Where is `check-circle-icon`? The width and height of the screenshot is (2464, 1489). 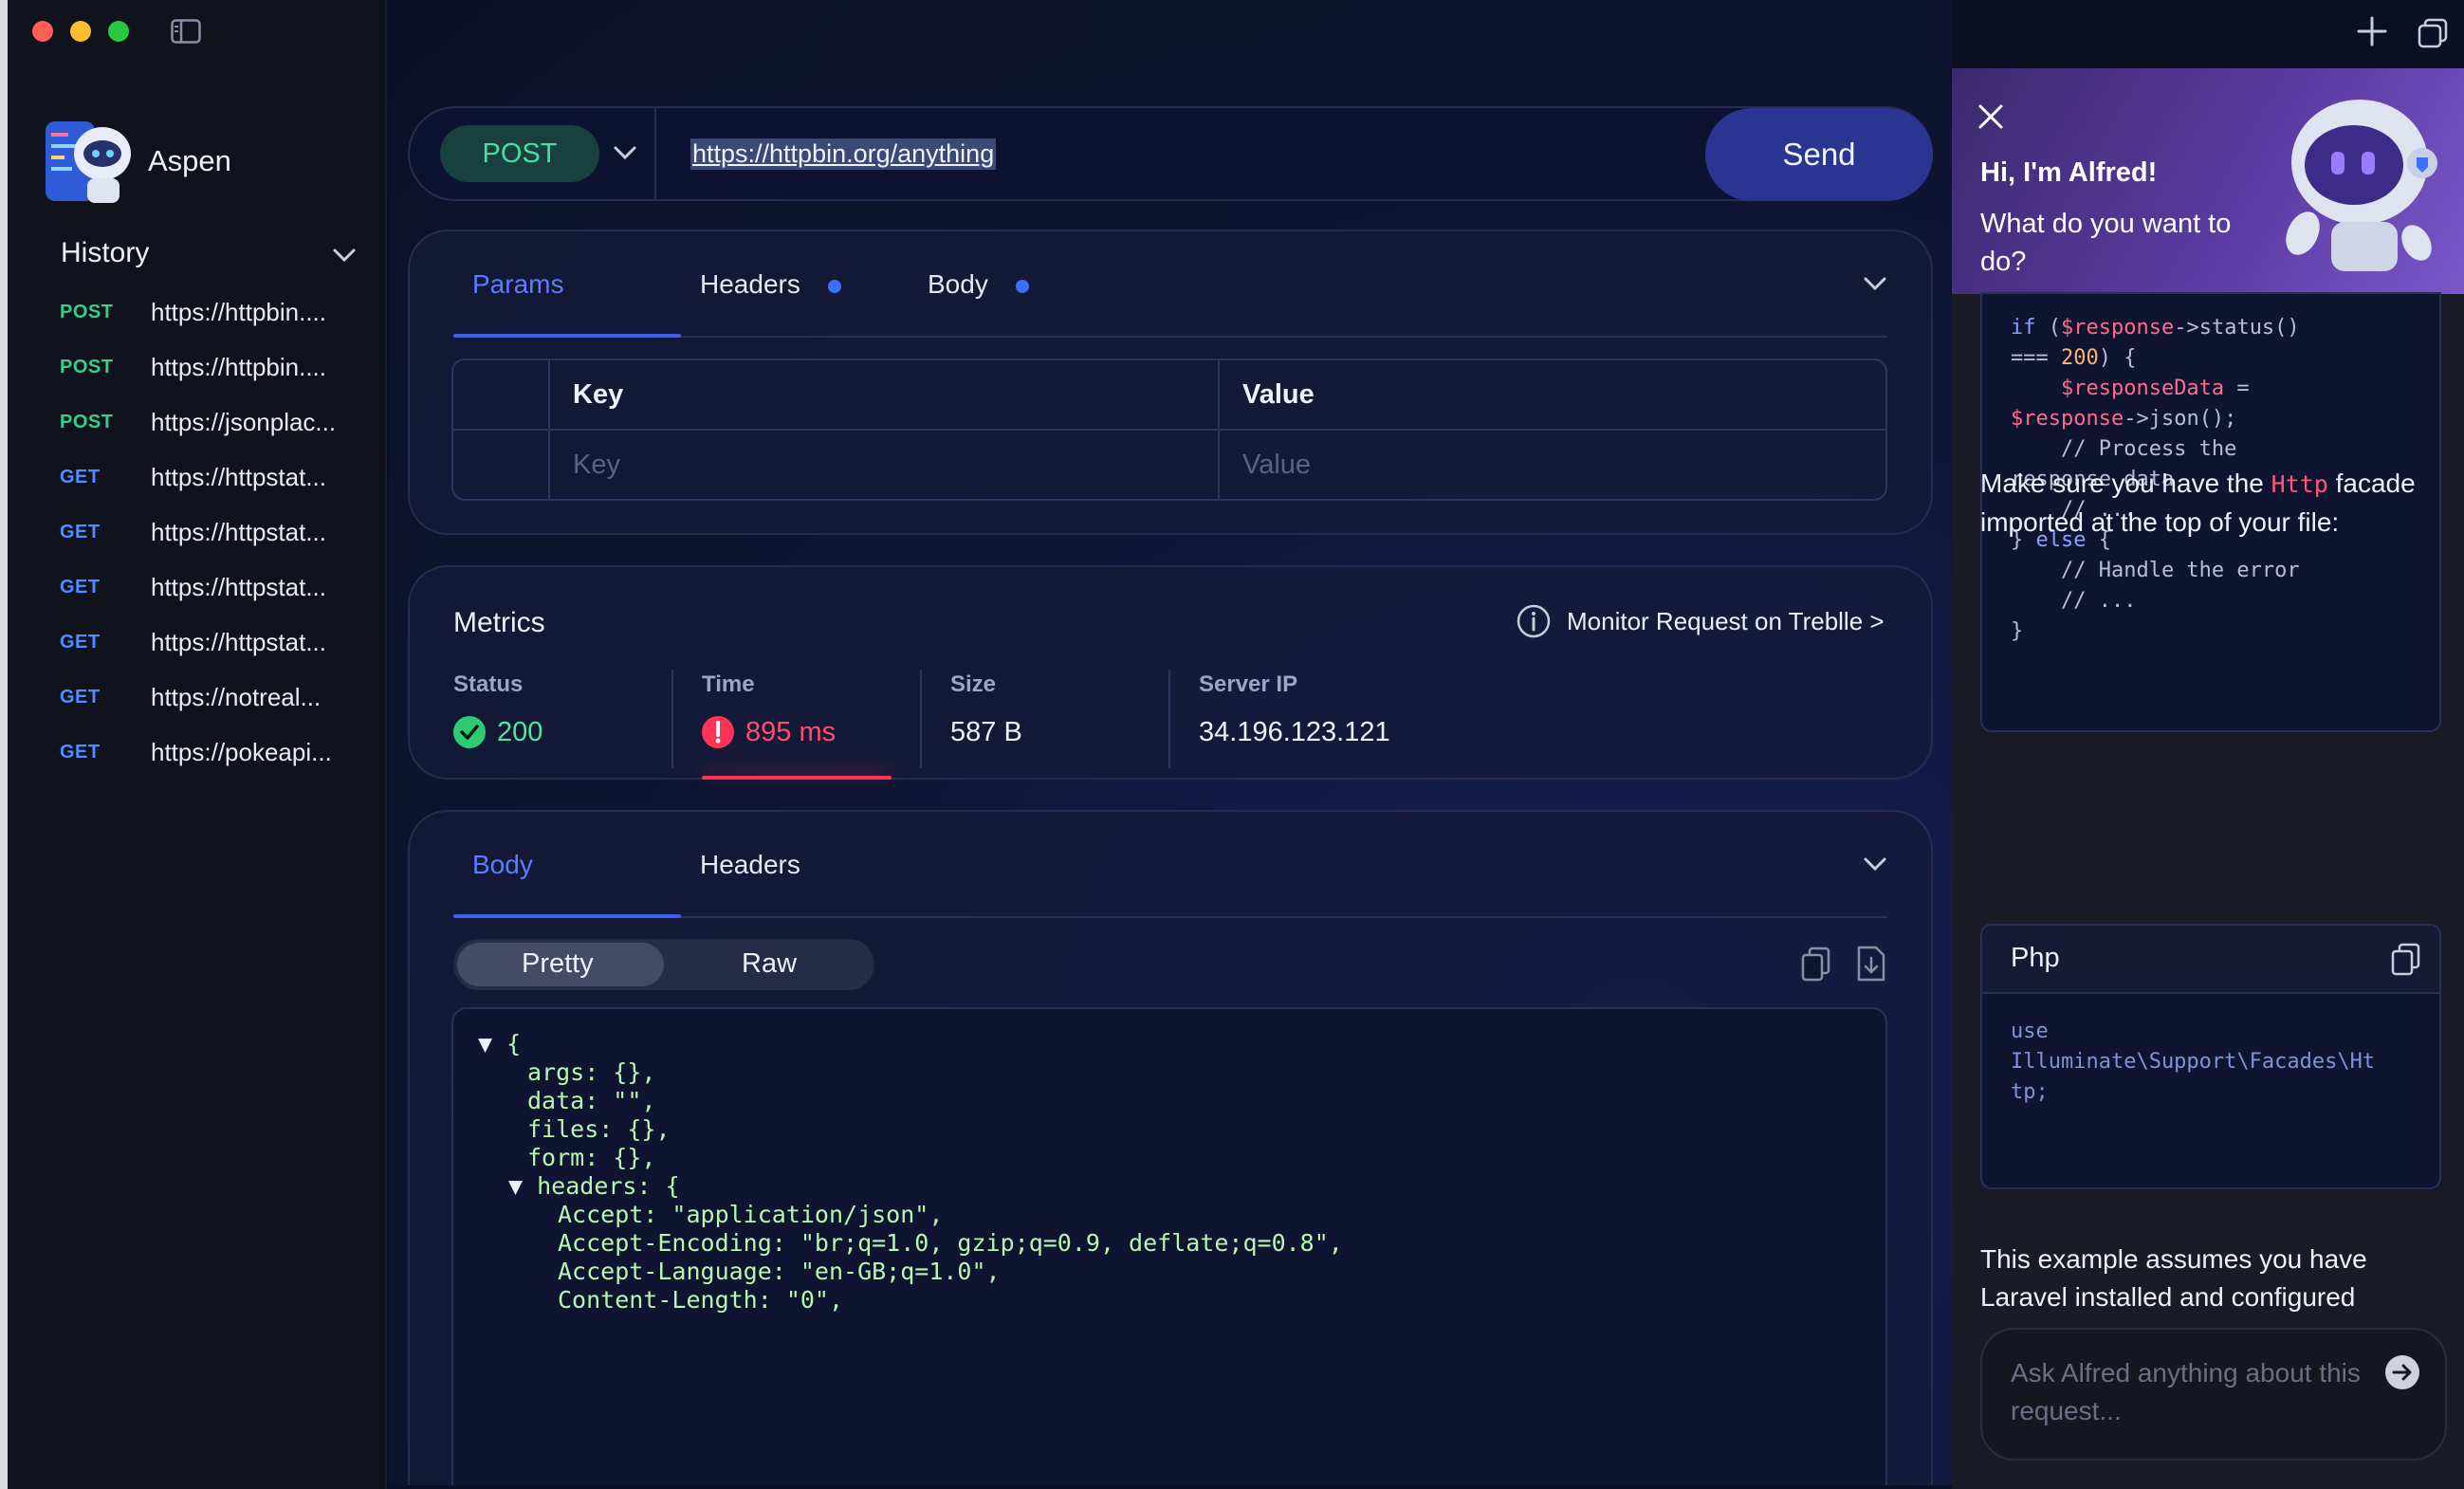
check-circle-icon is located at coordinates (469, 732).